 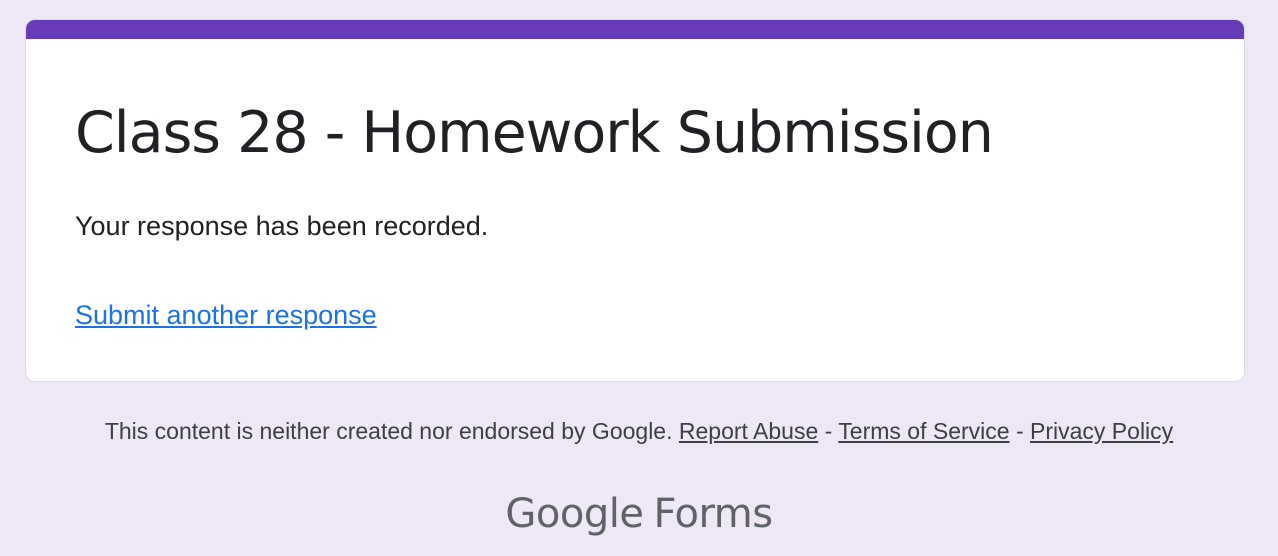 I want to click on submit-another-response-link: Submit another response, so click(x=226, y=315).